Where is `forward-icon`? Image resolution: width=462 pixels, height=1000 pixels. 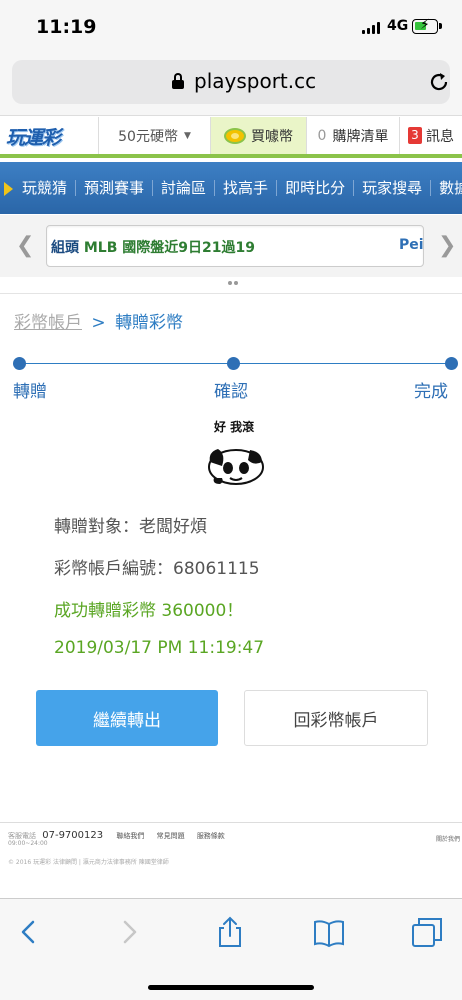
forward-icon is located at coordinates (129, 932).